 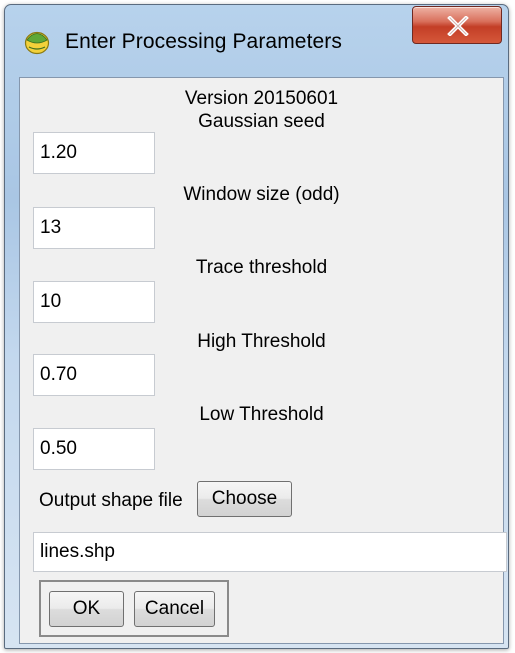 I want to click on low-threshold-input, so click(x=94, y=449).